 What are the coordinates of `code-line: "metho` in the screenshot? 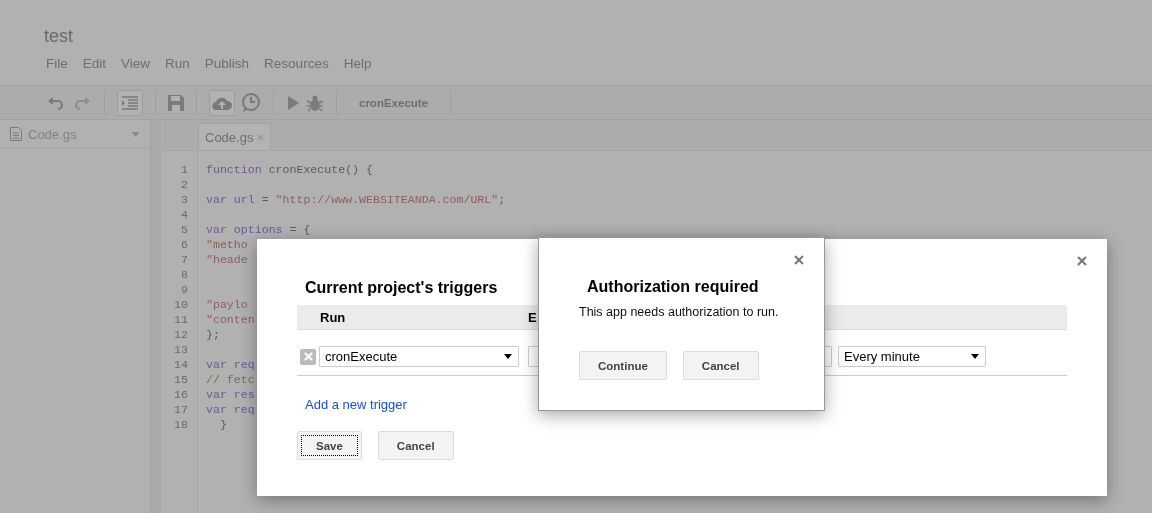 It's located at (227, 244).